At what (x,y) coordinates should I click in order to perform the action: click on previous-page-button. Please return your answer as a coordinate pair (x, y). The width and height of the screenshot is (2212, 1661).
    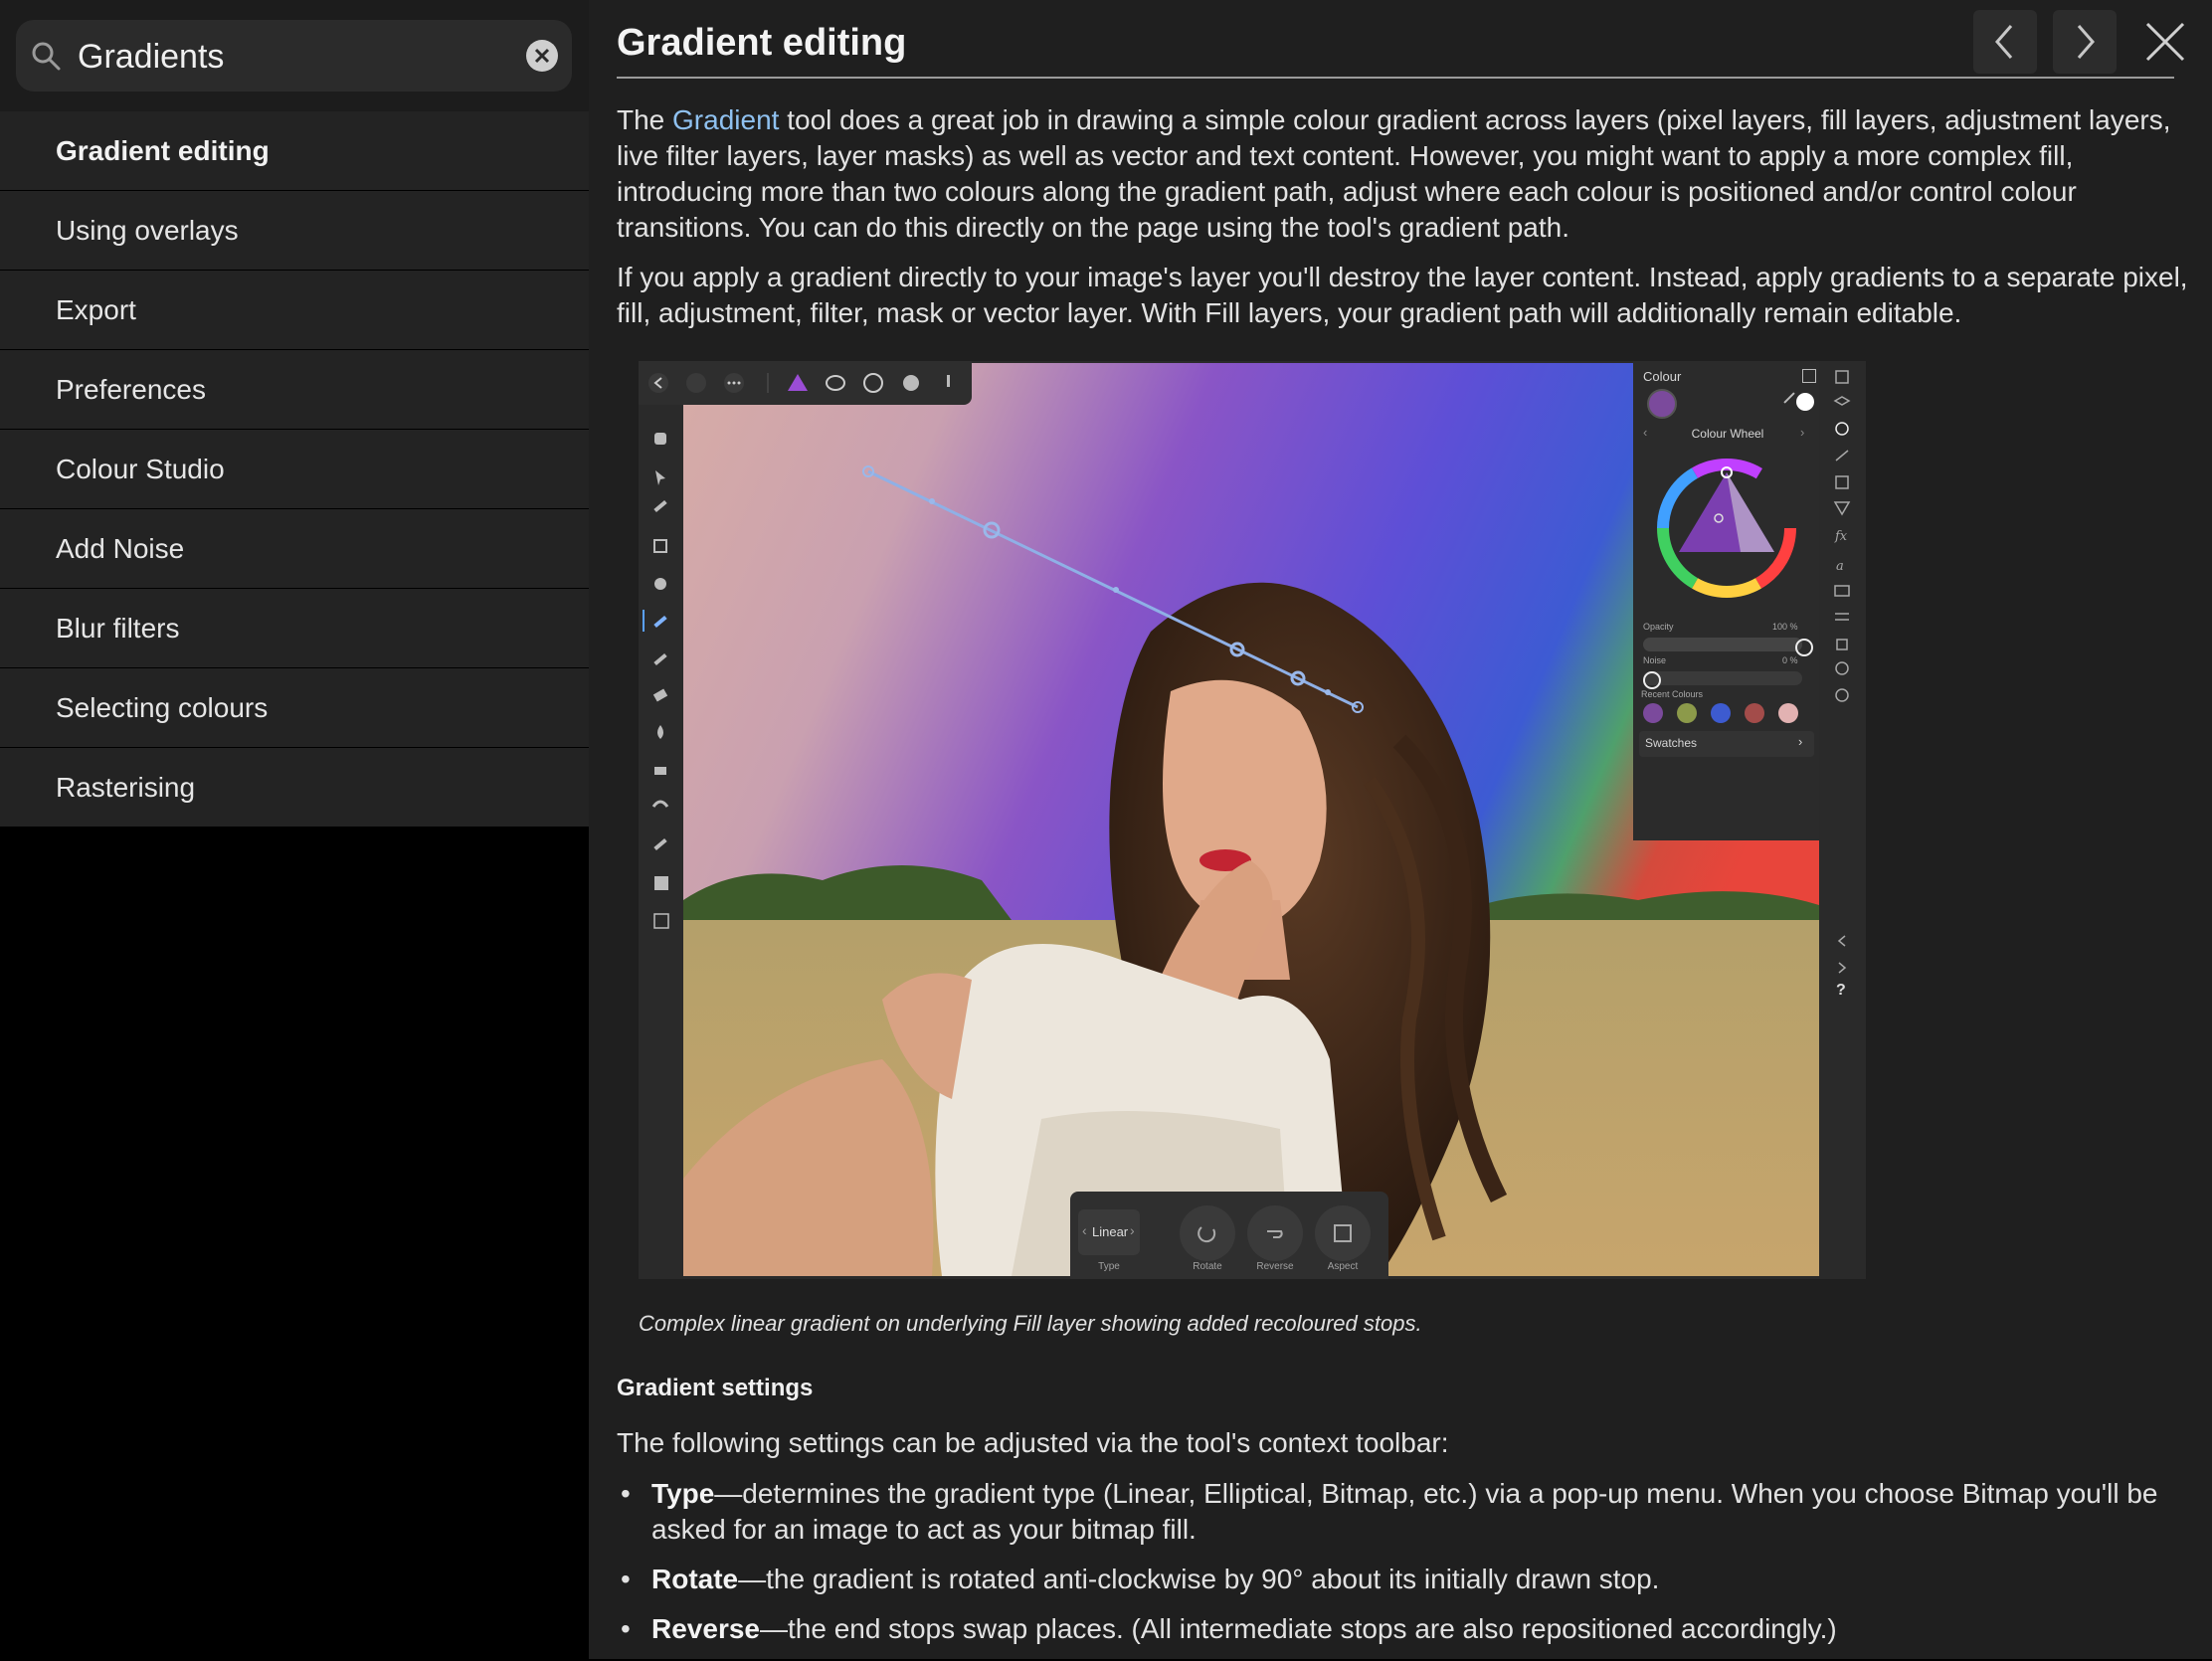
    Looking at the image, I should click on (2005, 42).